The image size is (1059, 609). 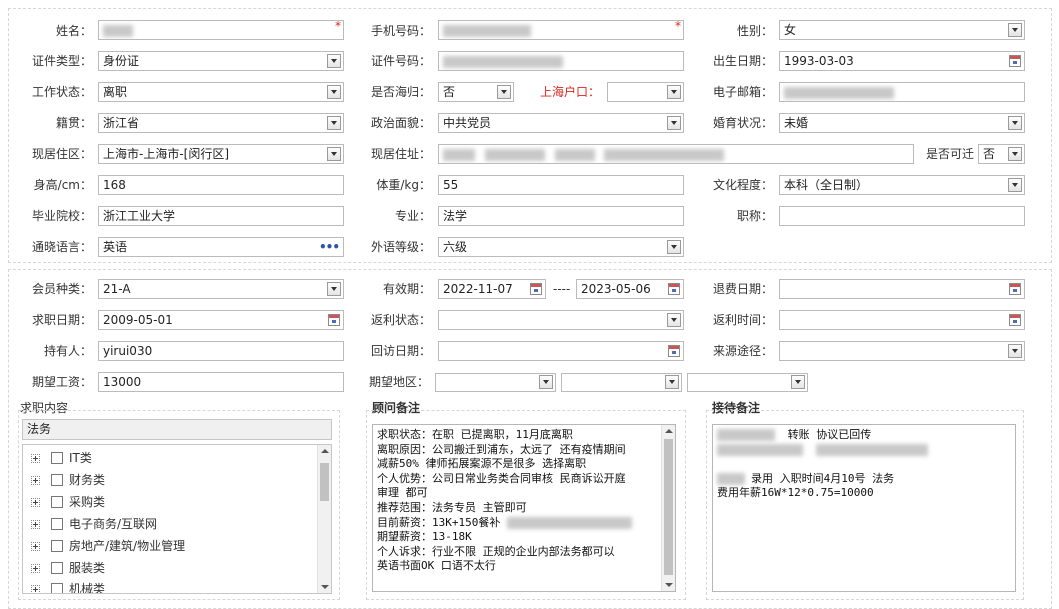 I want to click on lang-level-select: 六级, so click(x=561, y=247).